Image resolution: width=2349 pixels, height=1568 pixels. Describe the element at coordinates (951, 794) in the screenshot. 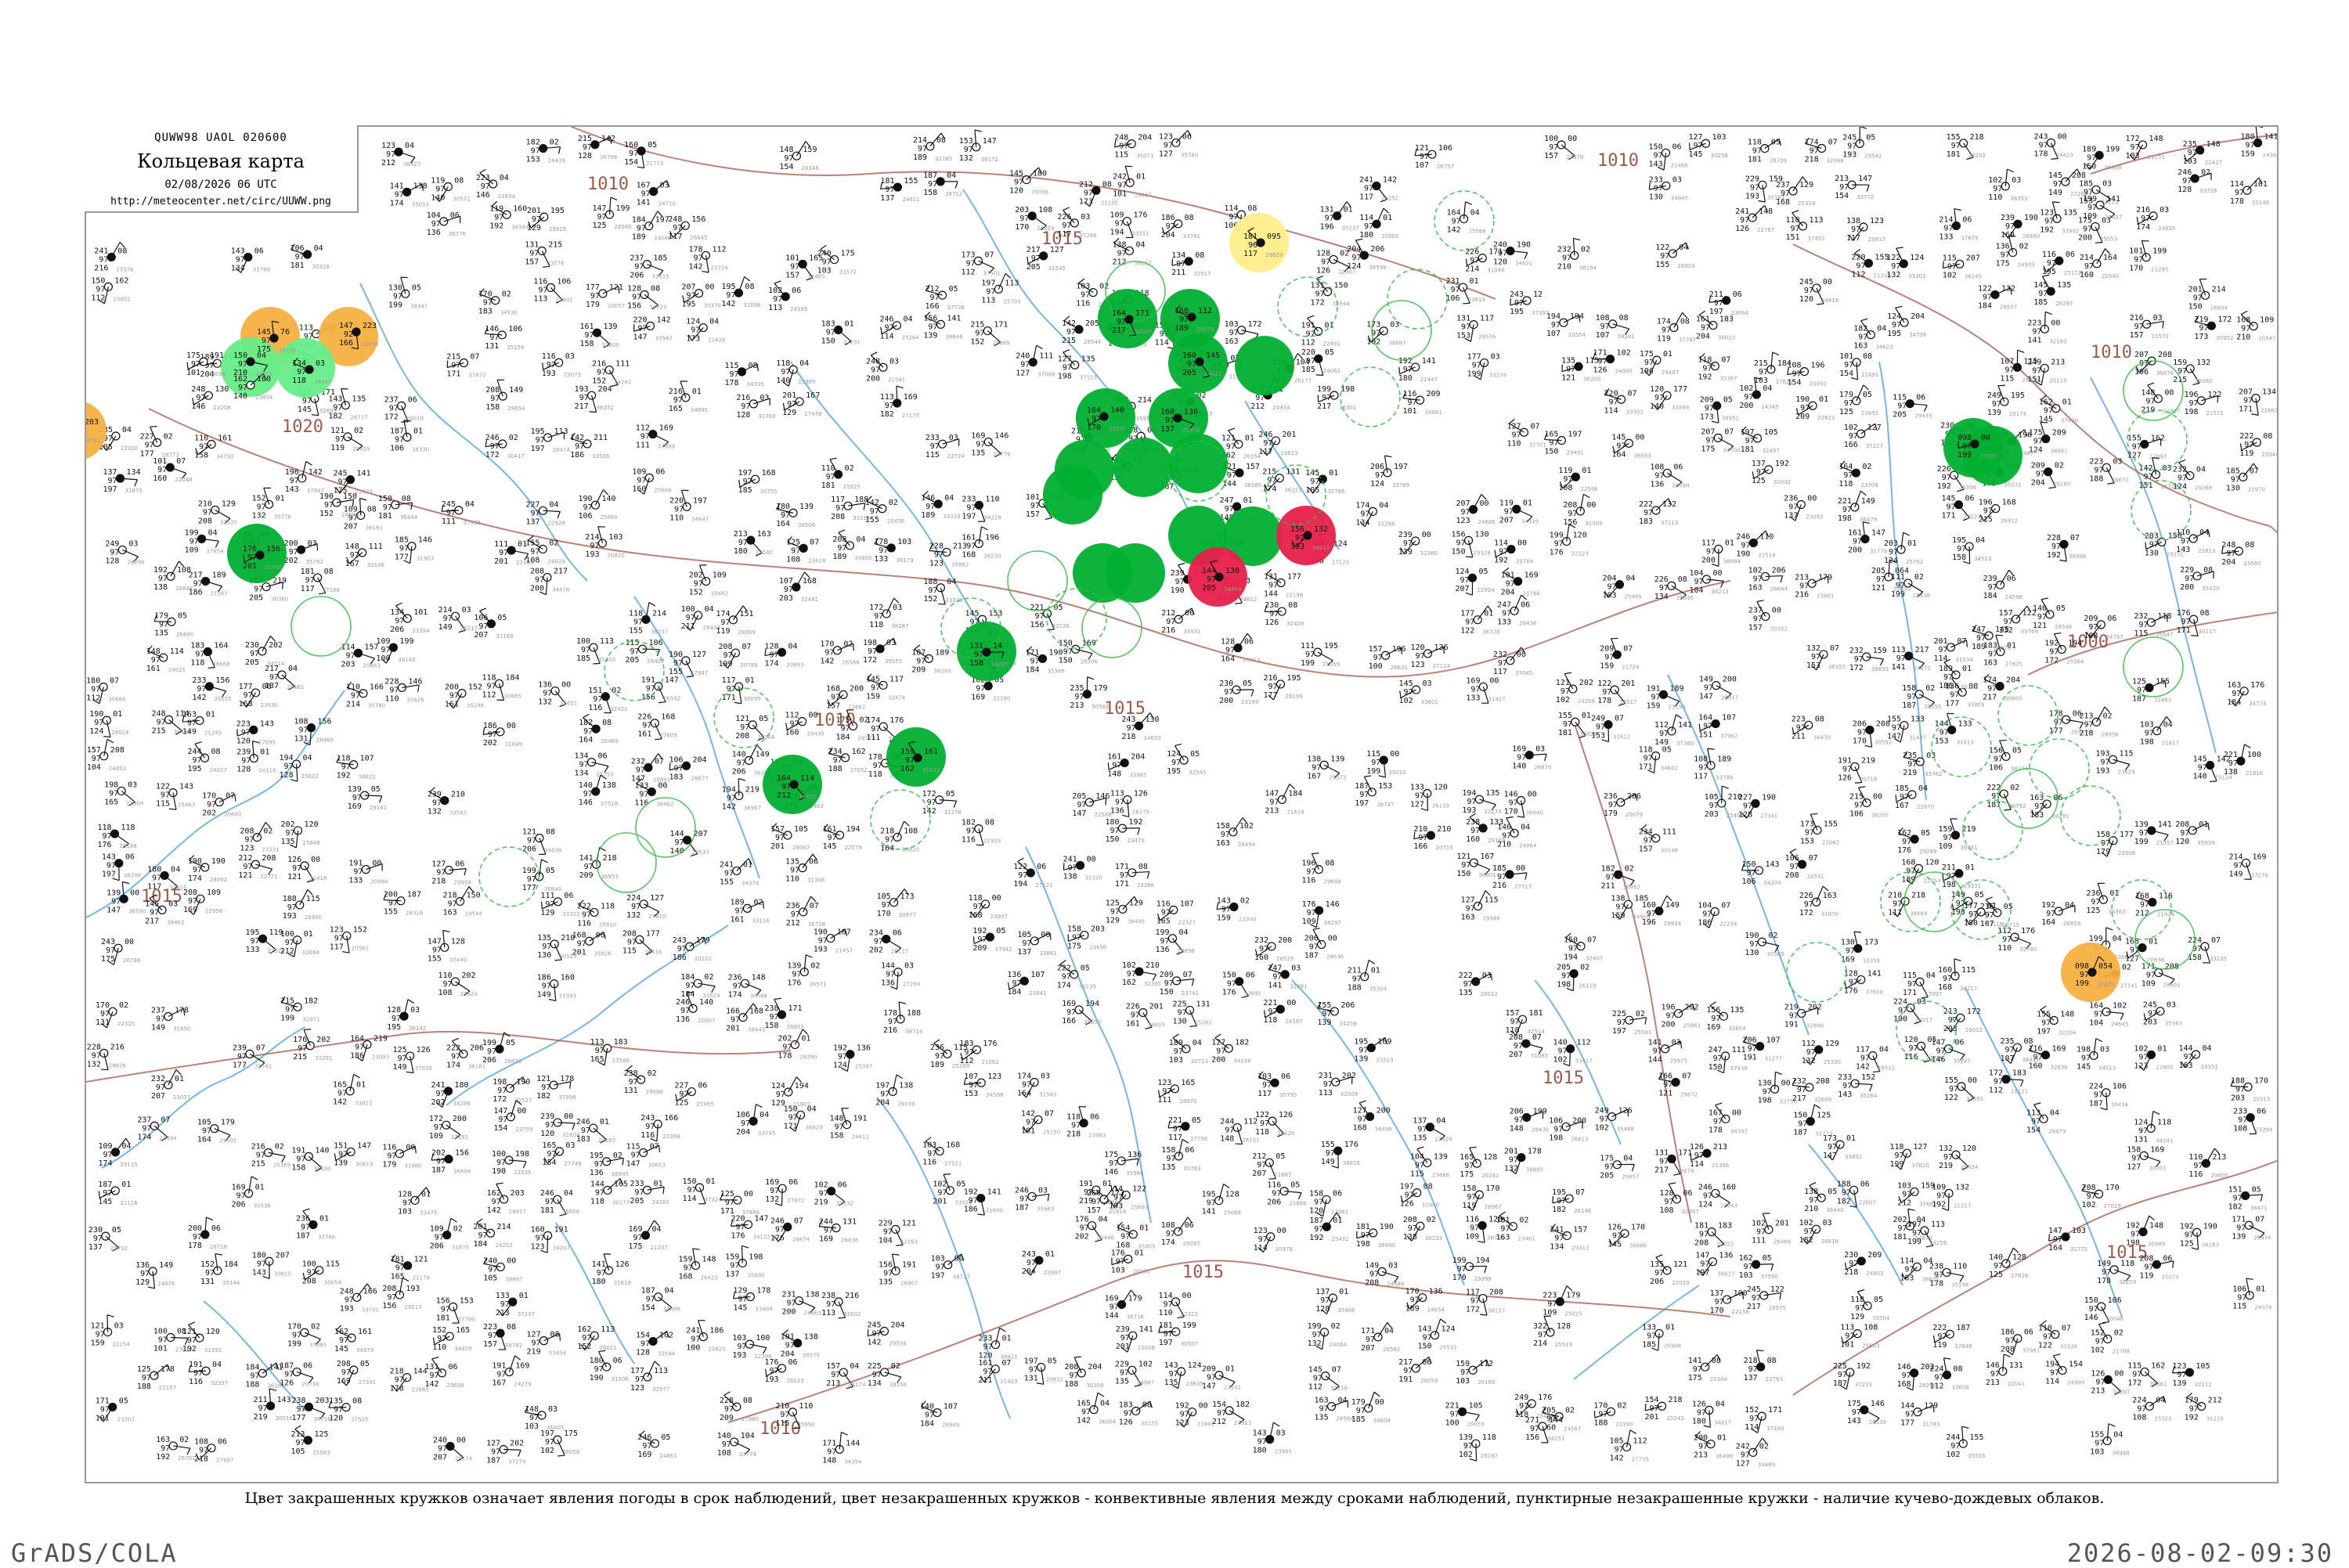

I see `station-value: 05` at that location.